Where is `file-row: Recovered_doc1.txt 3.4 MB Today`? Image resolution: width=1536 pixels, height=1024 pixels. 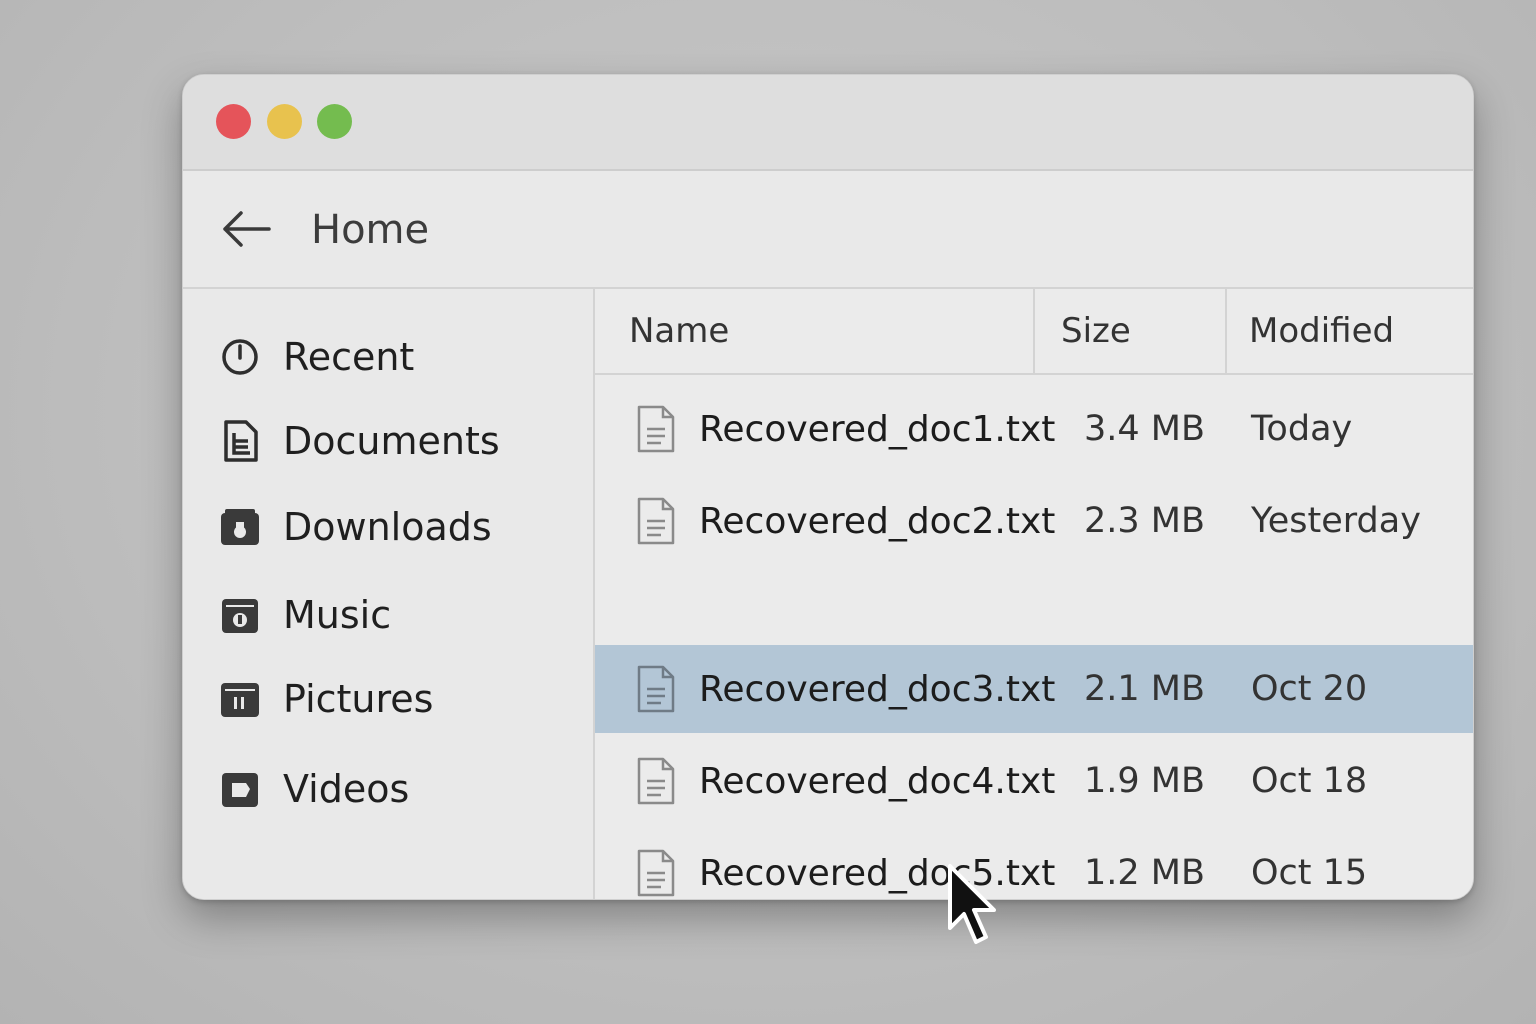
file-row: Recovered_doc1.txt 3.4 MB Today is located at coordinates (1034, 429).